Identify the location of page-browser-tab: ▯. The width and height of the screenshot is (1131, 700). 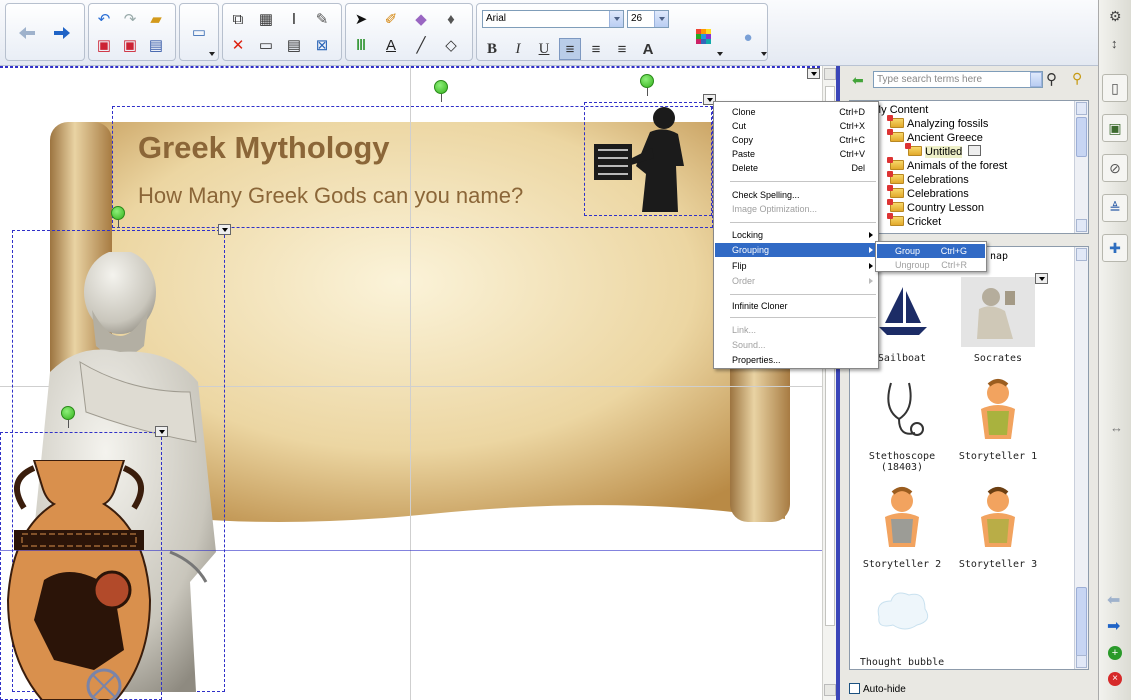
(1115, 88).